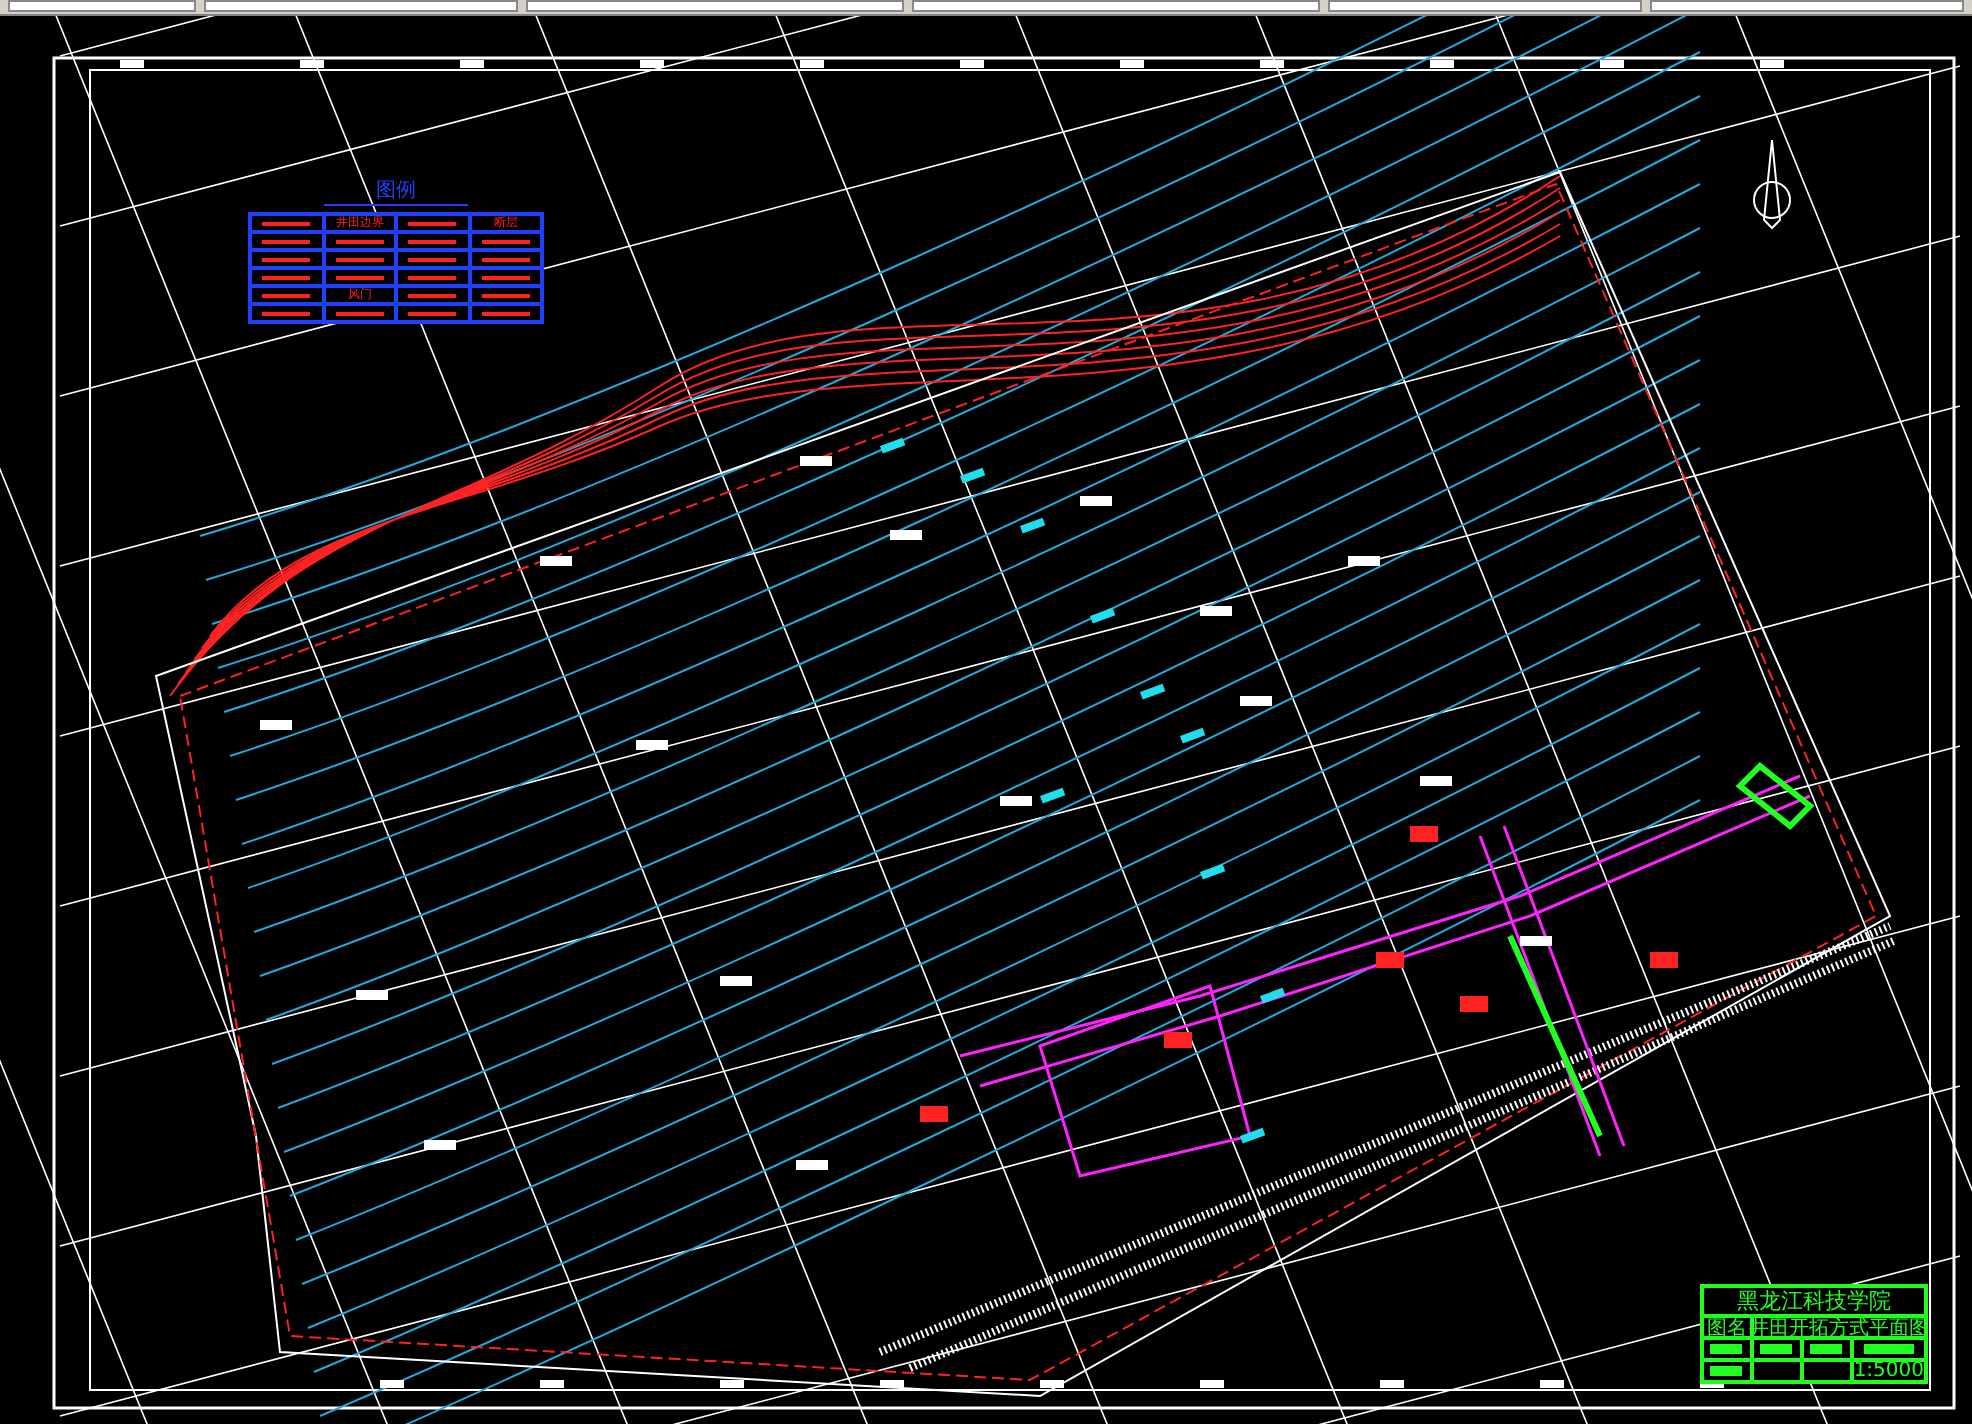 The image size is (1972, 1424). What do you see at coordinates (1814, 1301) in the screenshot?
I see `school-name: 黑龙江科技学院` at bounding box center [1814, 1301].